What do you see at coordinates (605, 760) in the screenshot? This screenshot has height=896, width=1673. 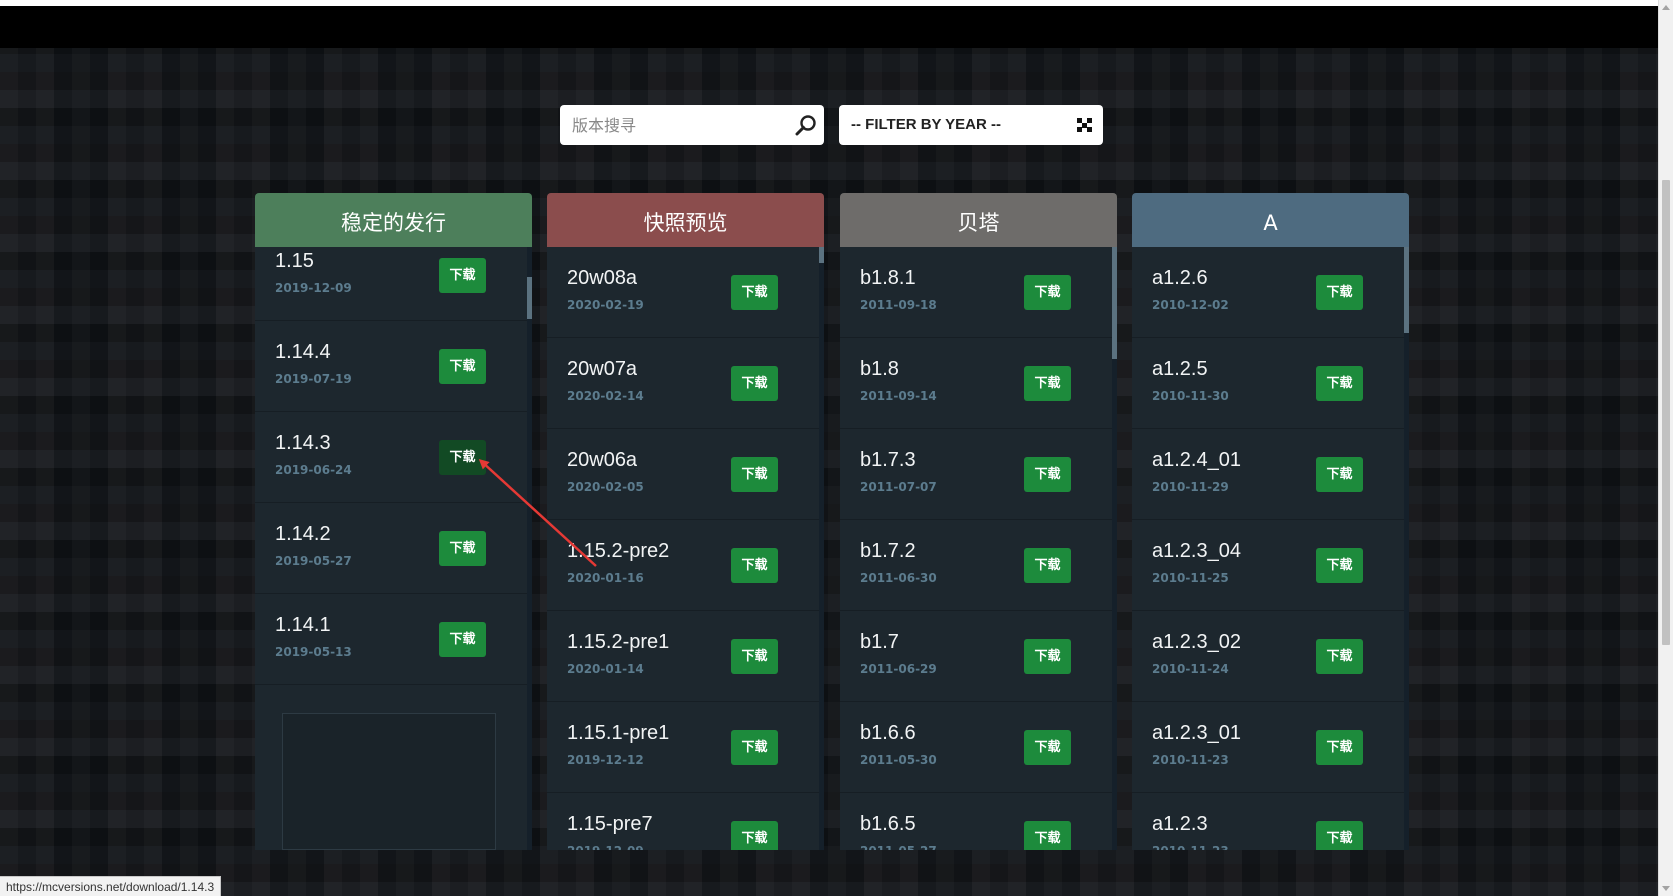 I see `release-date: 2019-12-12` at bounding box center [605, 760].